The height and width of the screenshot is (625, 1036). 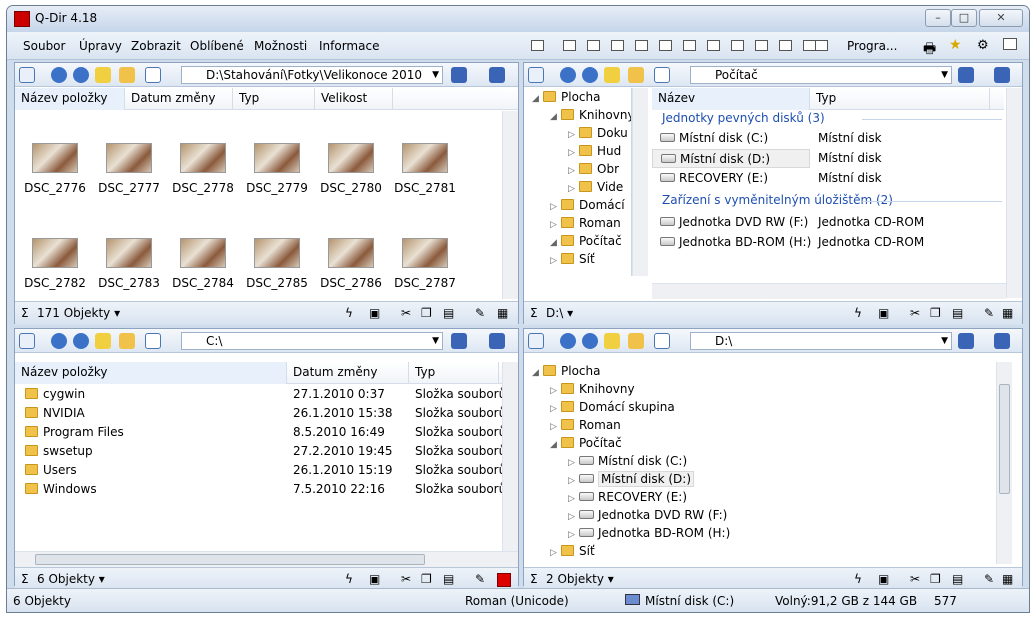 What do you see at coordinates (312, 341) in the screenshot?
I see `address-bar: C:\ ▼` at bounding box center [312, 341].